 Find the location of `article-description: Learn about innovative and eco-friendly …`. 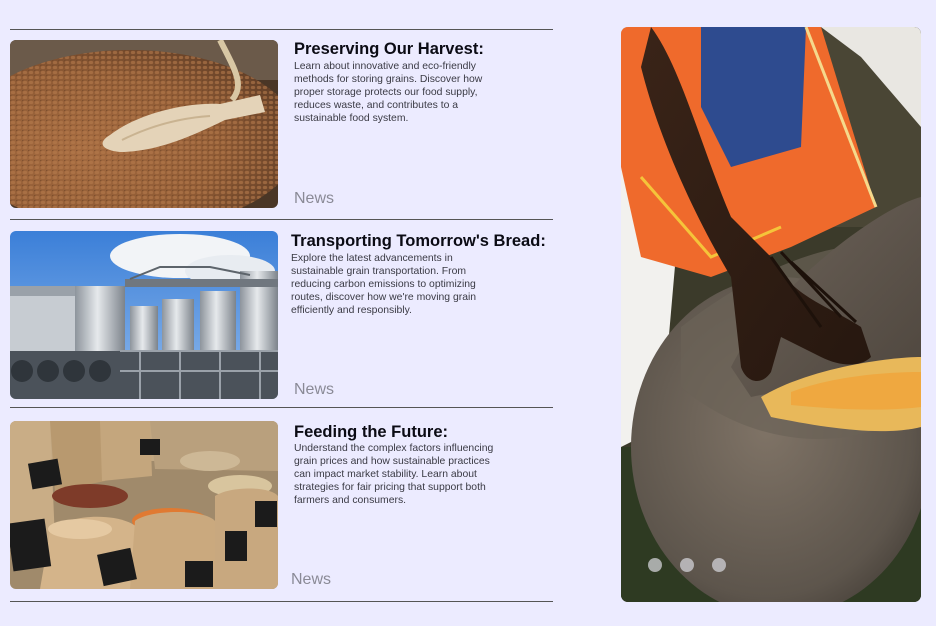

article-description: Learn about innovative and eco-friendly … is located at coordinates (388, 92).